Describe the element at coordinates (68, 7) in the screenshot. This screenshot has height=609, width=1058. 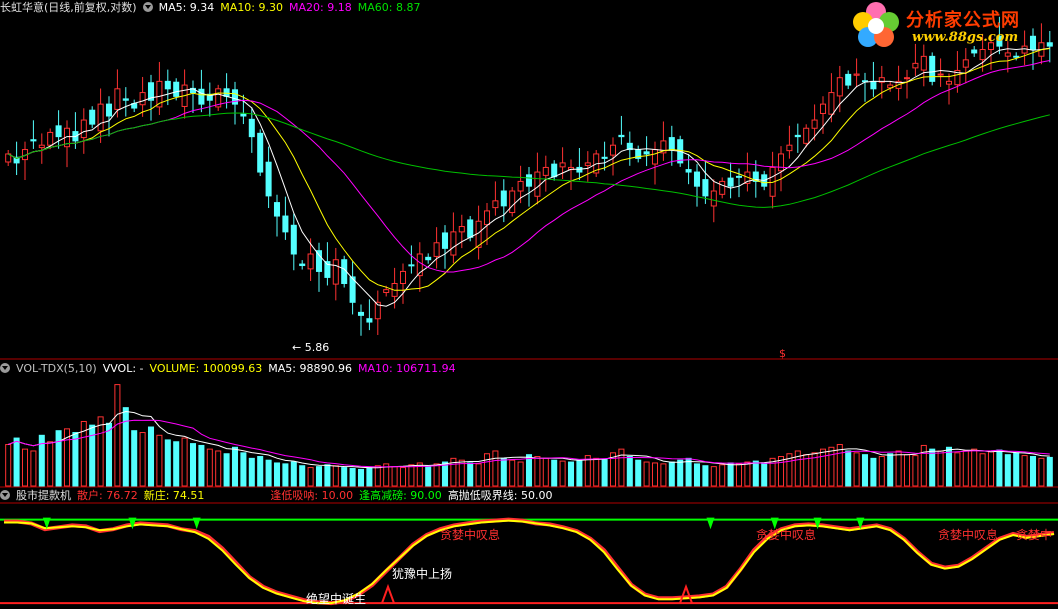
I see `stock-title: 长虹华意(日线,前复权,对数)` at that location.